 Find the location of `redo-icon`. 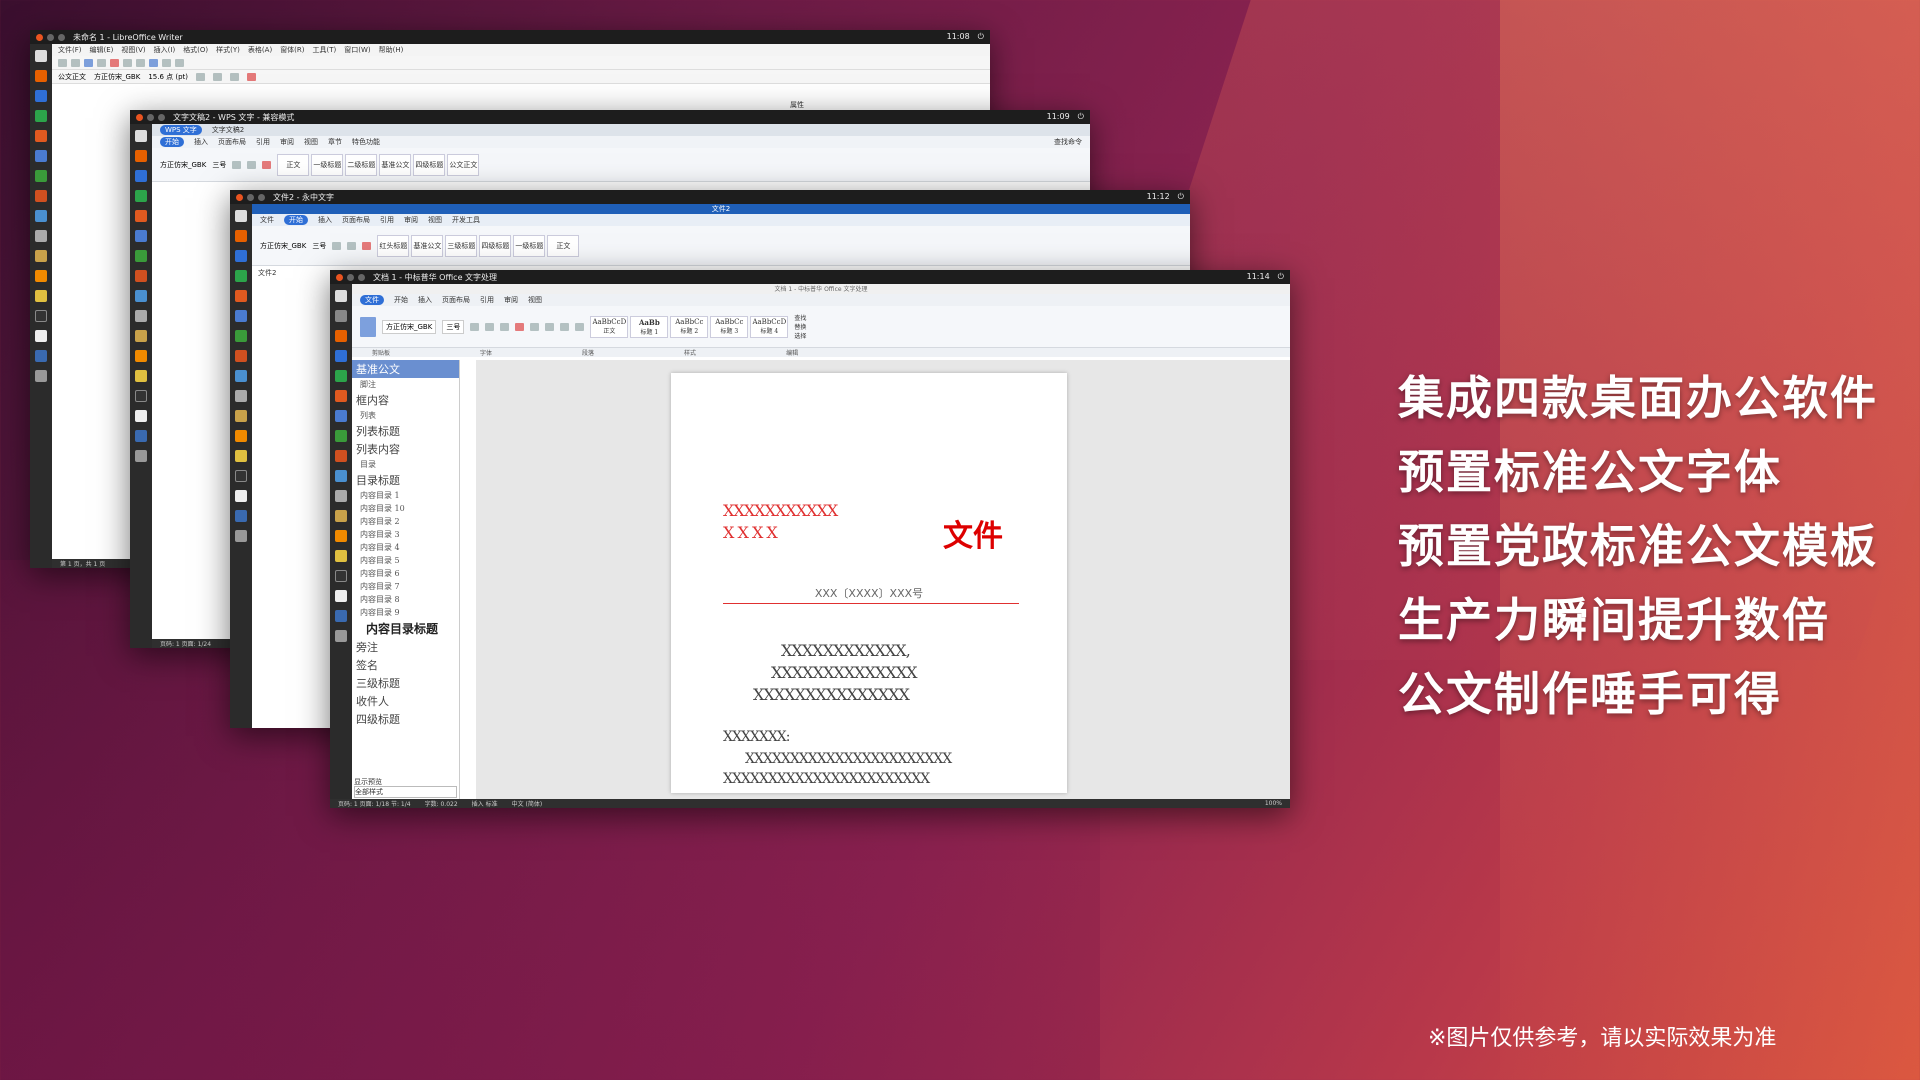

redo-icon is located at coordinates (140, 62).